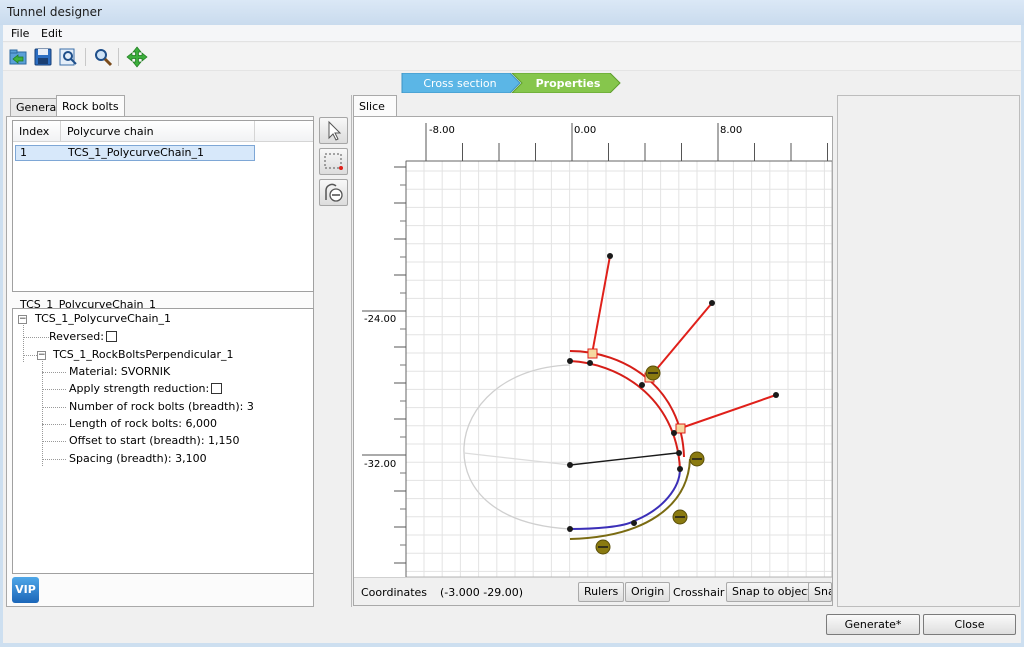 Image resolution: width=1024 pixels, height=647 pixels. What do you see at coordinates (601, 592) in the screenshot?
I see `rulers-button: Rulers` at bounding box center [601, 592].